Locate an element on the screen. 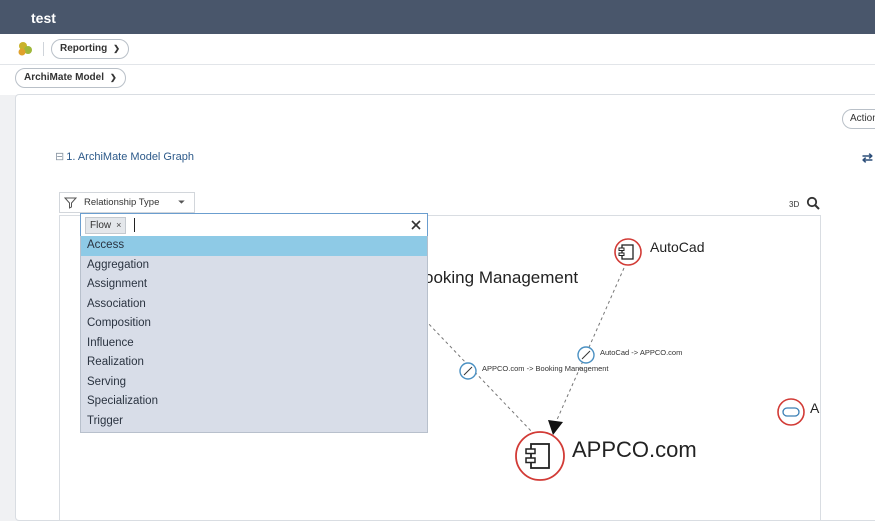  arrowhead is located at coordinates (555, 427).